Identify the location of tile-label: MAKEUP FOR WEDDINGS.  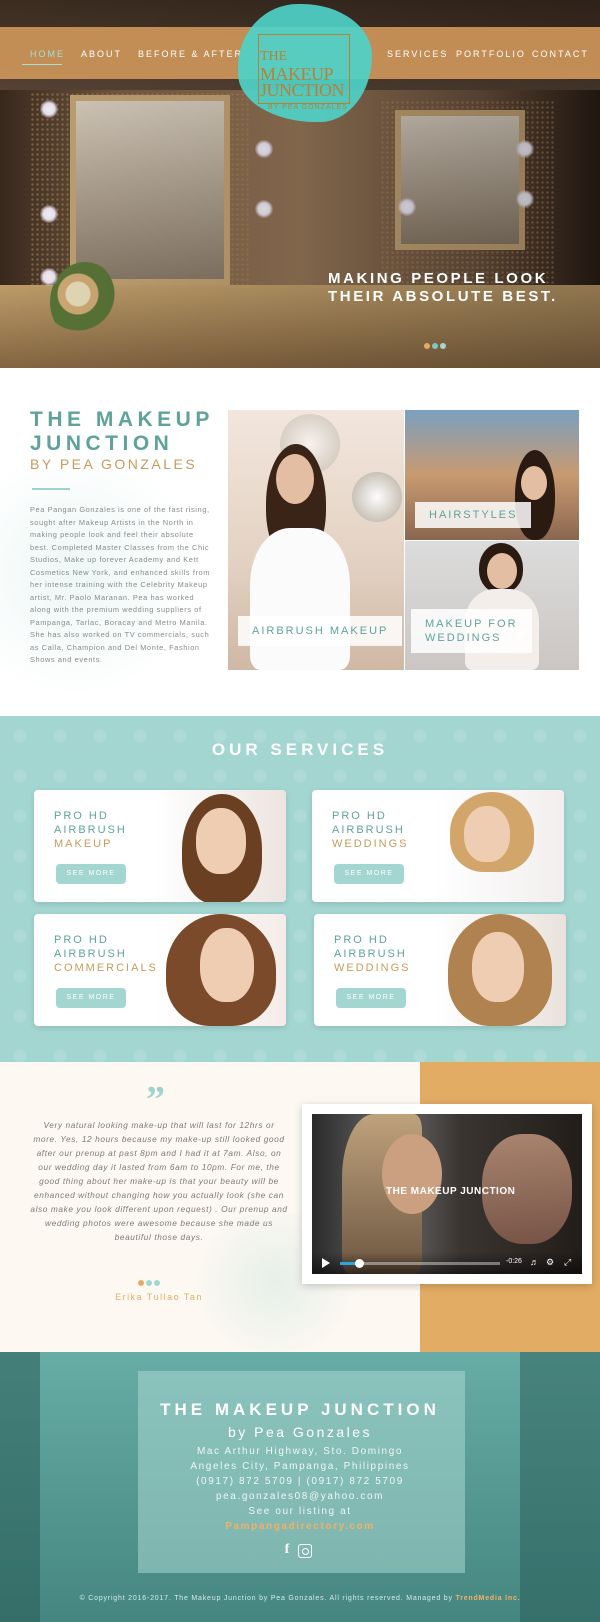
(471, 631).